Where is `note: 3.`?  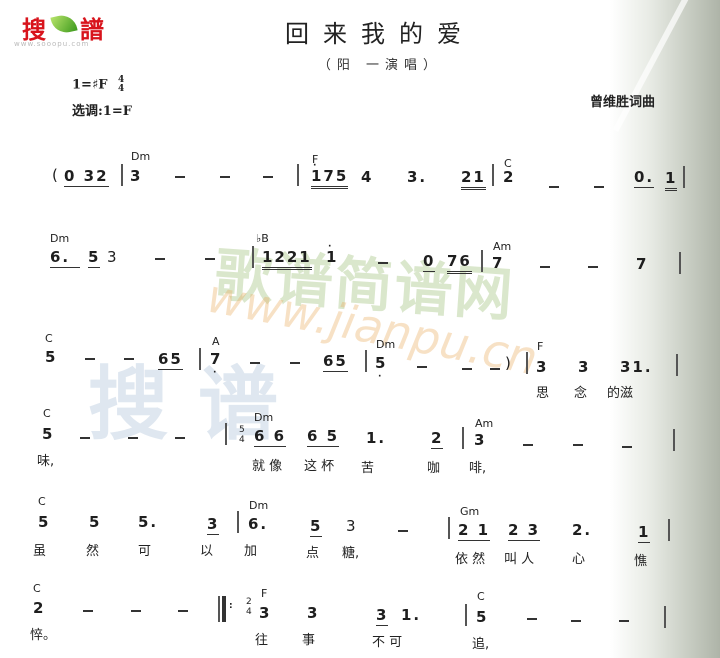
note: 3. is located at coordinates (417, 177).